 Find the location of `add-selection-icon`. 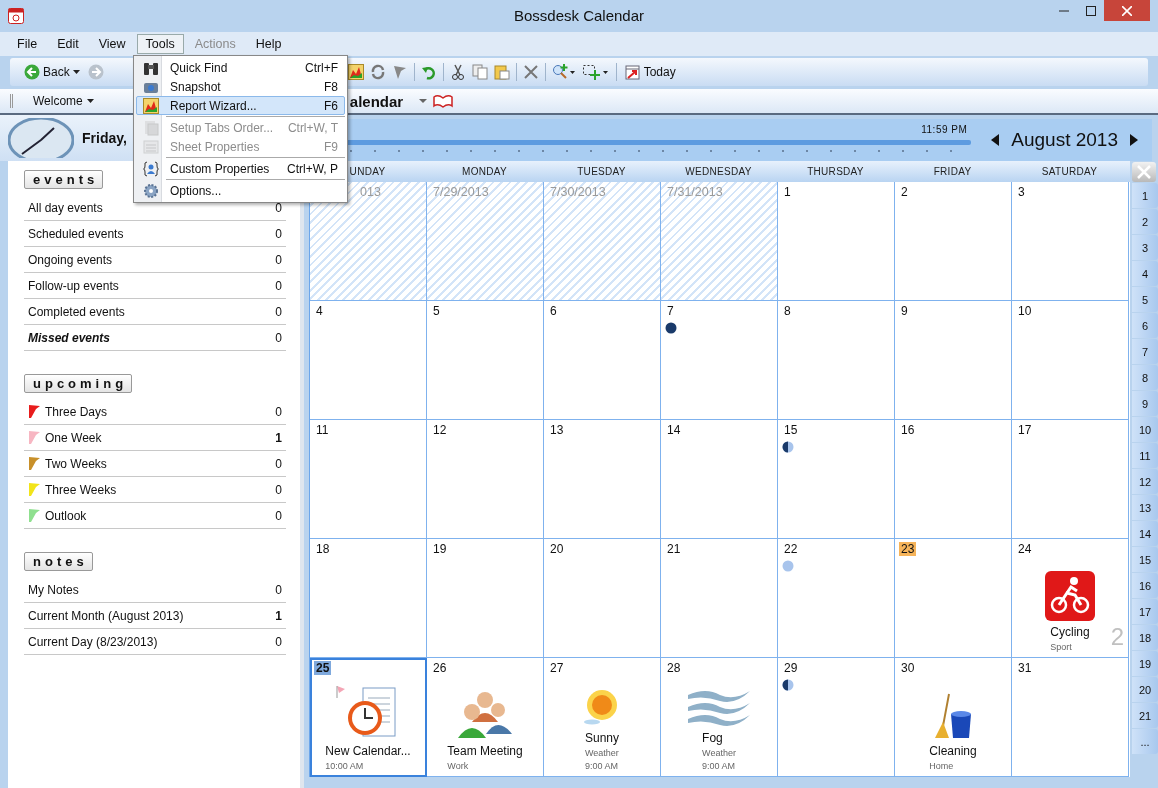

add-selection-icon is located at coordinates (595, 72).